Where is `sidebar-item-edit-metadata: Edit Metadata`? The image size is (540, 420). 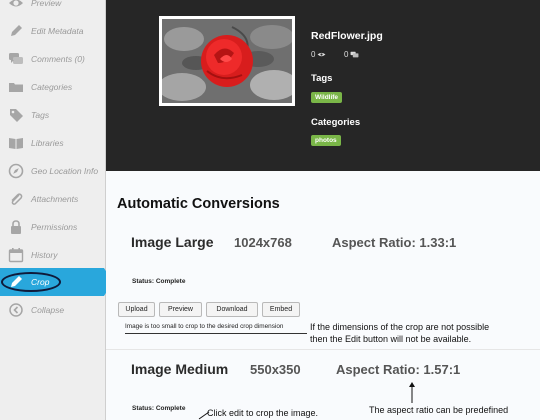 sidebar-item-edit-metadata: Edit Metadata is located at coordinates (53, 31).